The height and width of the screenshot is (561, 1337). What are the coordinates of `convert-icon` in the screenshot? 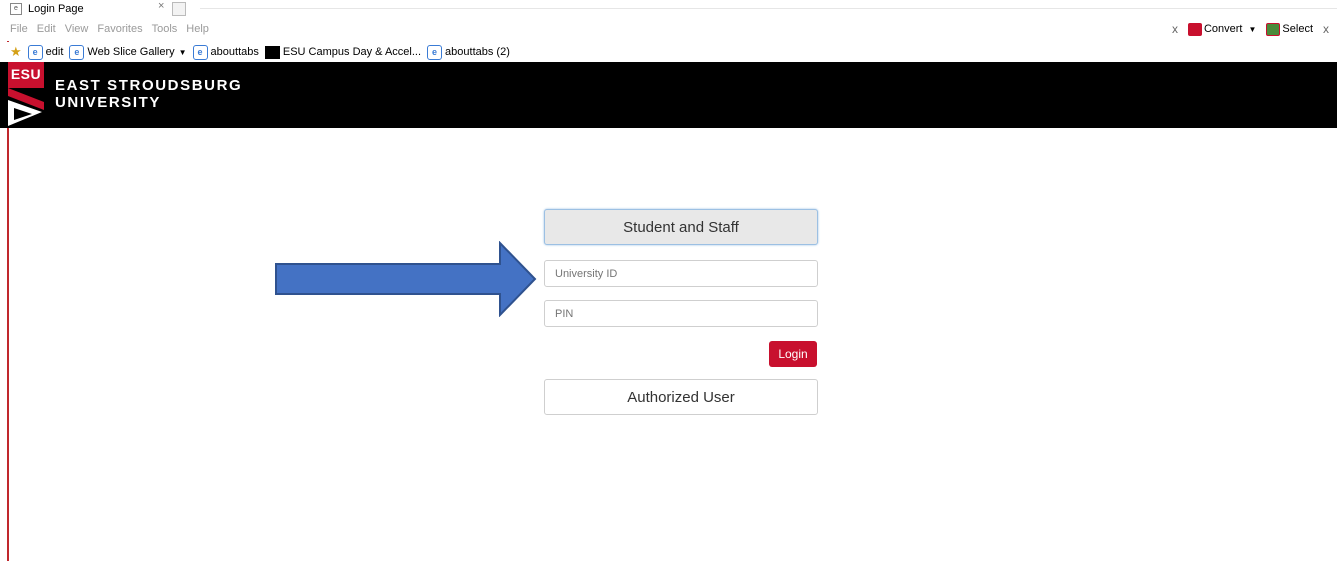 It's located at (1194, 29).